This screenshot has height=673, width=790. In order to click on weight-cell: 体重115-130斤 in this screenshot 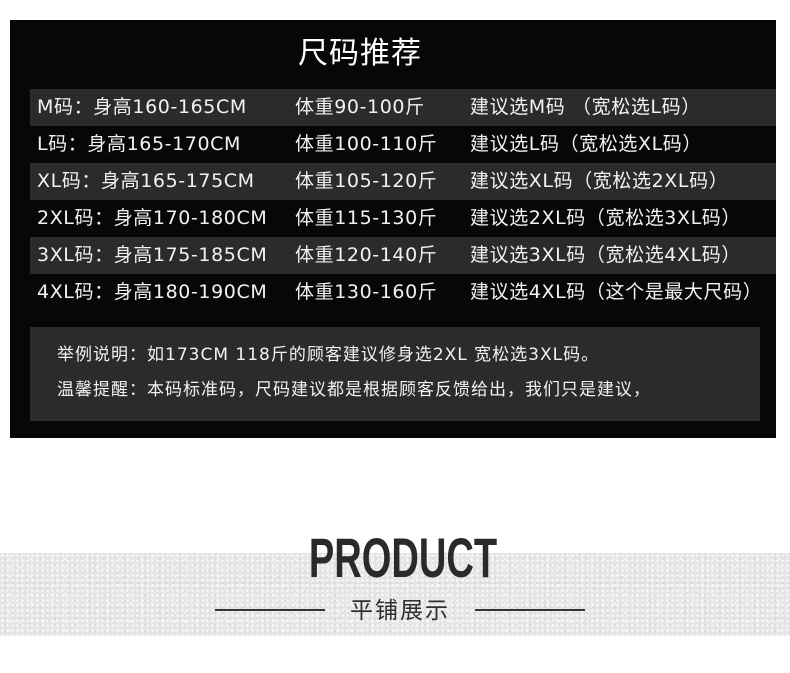, I will do `click(366, 218)`.